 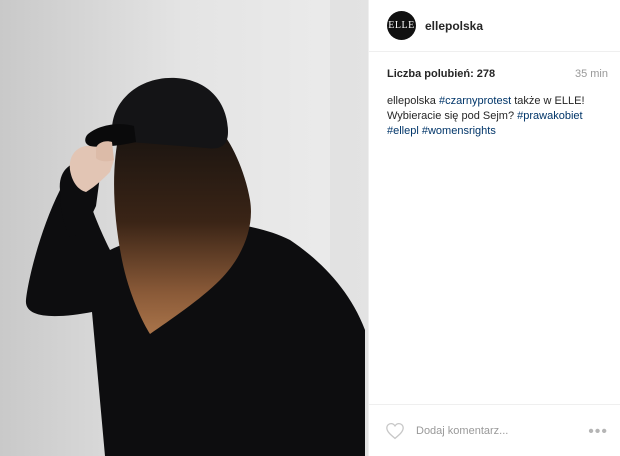 I want to click on comment-bar: •••, so click(x=494, y=430).